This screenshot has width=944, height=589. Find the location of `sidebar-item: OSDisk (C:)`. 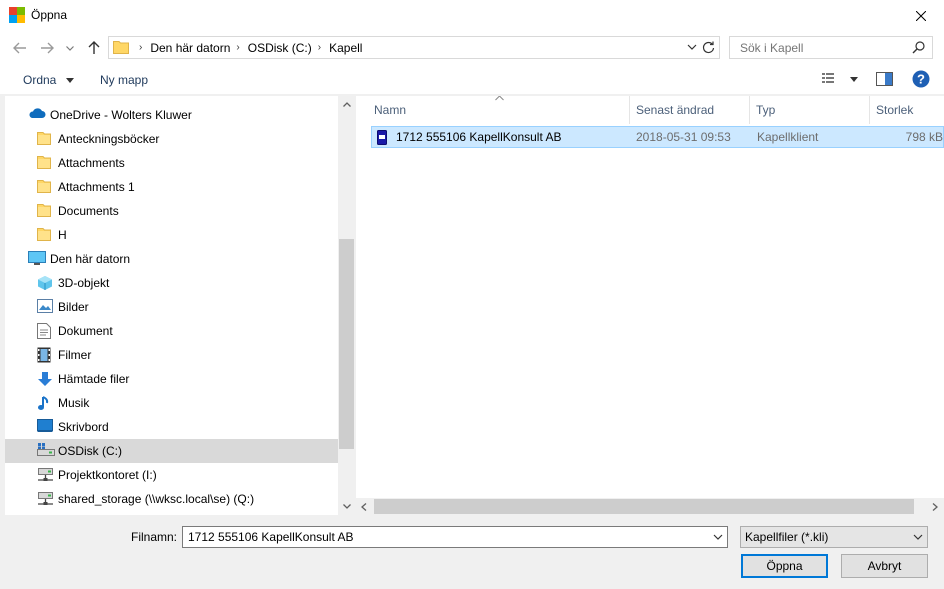

sidebar-item: OSDisk (C:) is located at coordinates (171, 451).